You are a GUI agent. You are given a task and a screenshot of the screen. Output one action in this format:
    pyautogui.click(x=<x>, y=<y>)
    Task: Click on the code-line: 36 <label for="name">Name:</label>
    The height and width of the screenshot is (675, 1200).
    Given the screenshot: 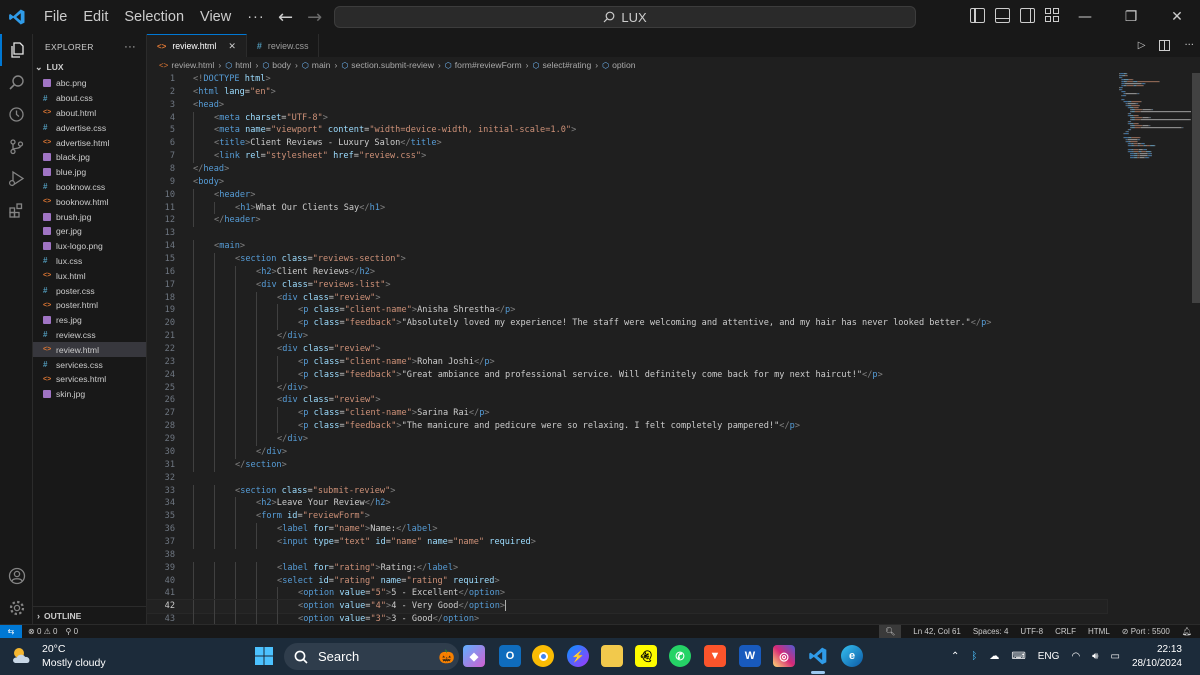 What is the action you would take?
    pyautogui.click(x=627, y=529)
    